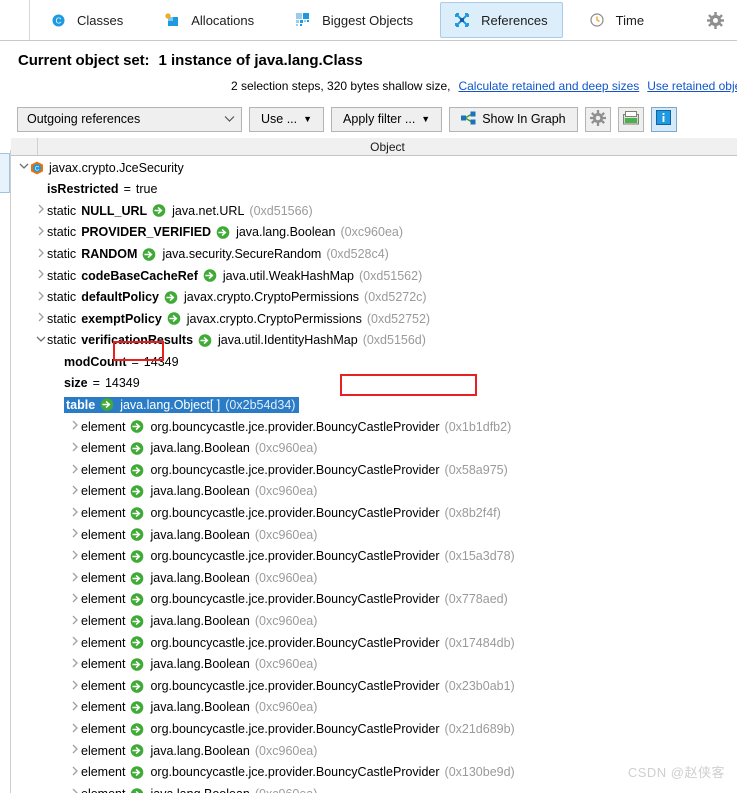 The width and height of the screenshot is (737, 793). What do you see at coordinates (630, 119) in the screenshot?
I see `export-button` at bounding box center [630, 119].